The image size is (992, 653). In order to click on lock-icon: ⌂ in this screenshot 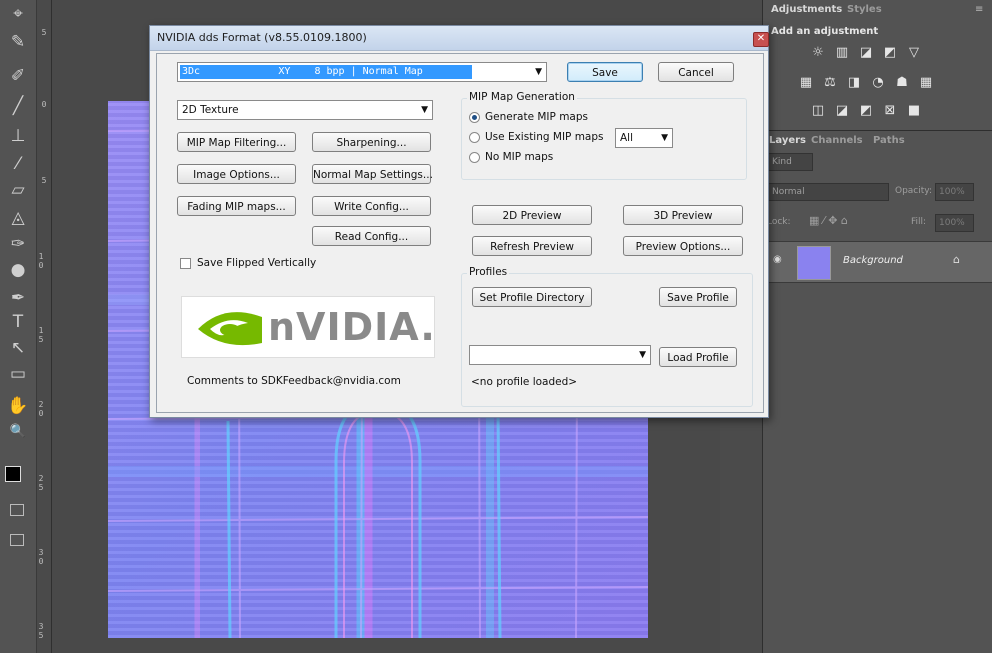, I will do `click(956, 259)`.